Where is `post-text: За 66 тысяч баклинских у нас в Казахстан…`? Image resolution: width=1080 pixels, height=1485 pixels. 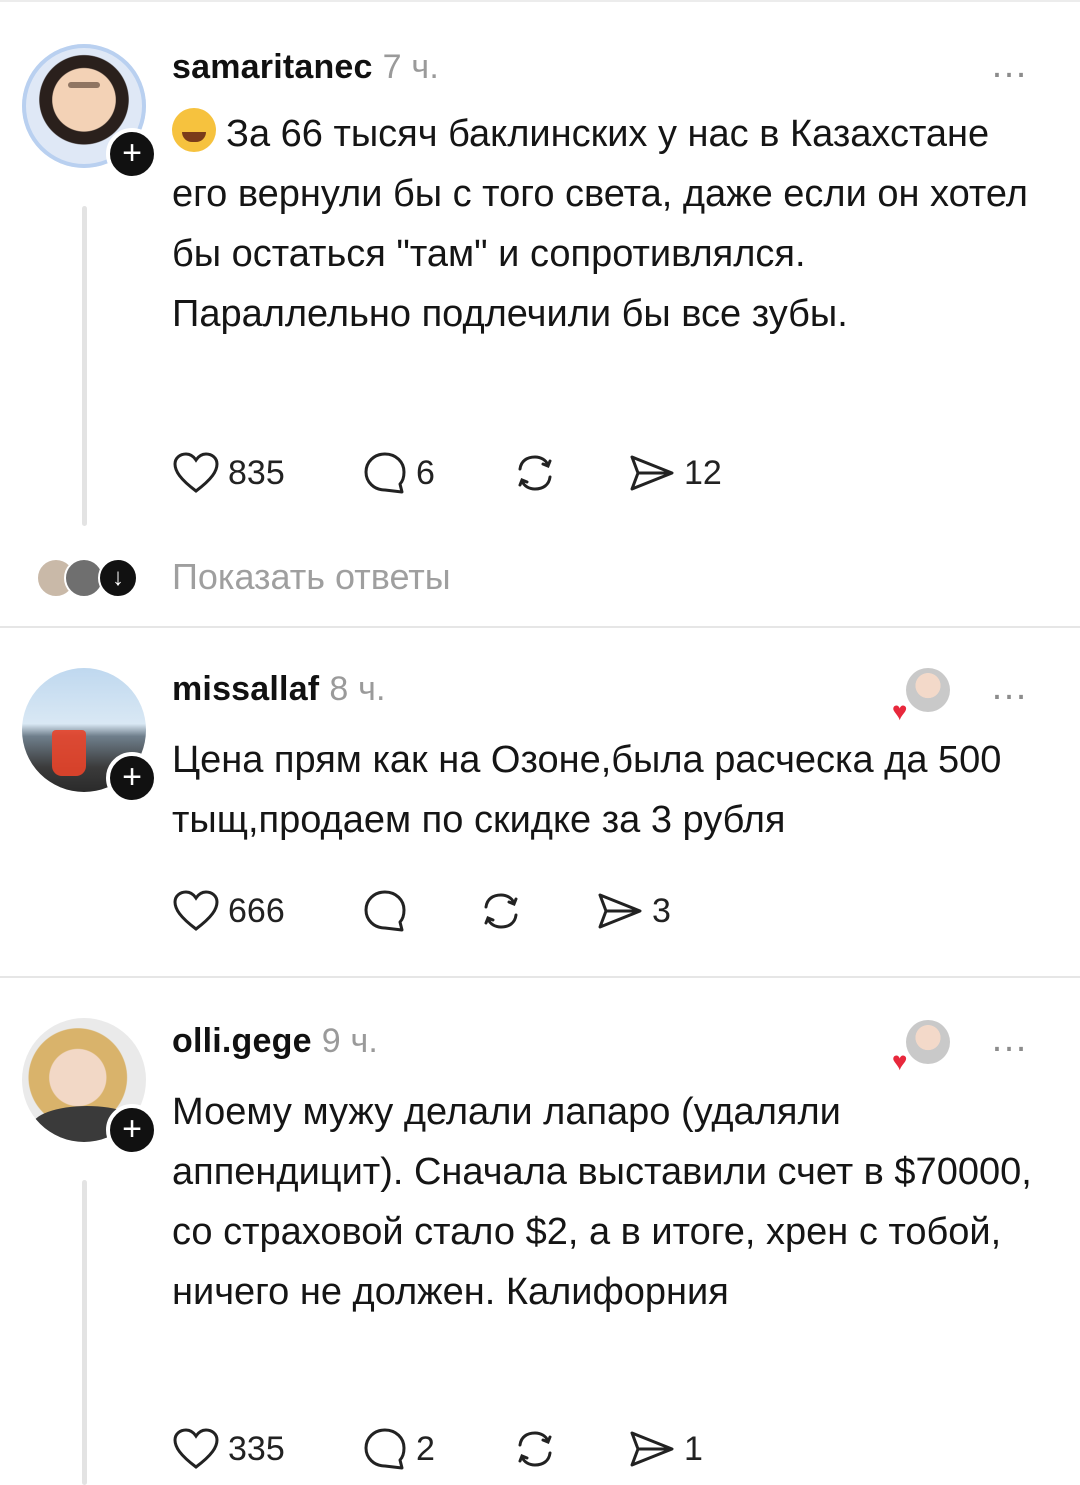 post-text: За 66 тысяч баклинских у нас в Казахстан… is located at coordinates (612, 224).